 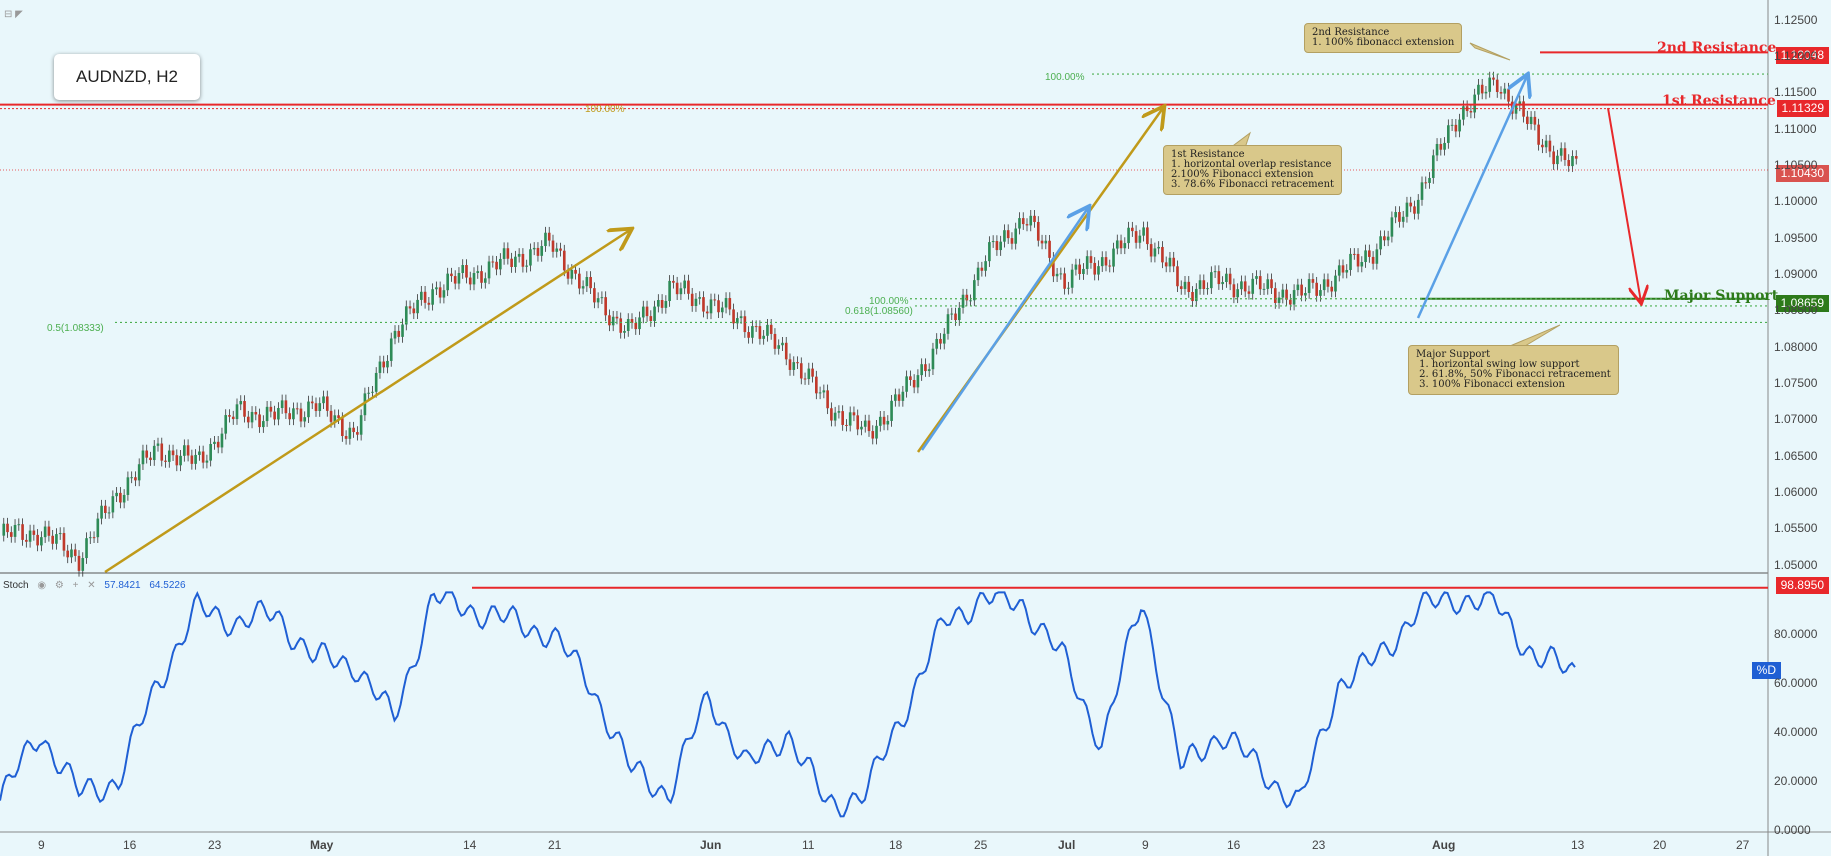 What do you see at coordinates (167, 585) in the screenshot?
I see `stoch-d-value: 64.5226` at bounding box center [167, 585].